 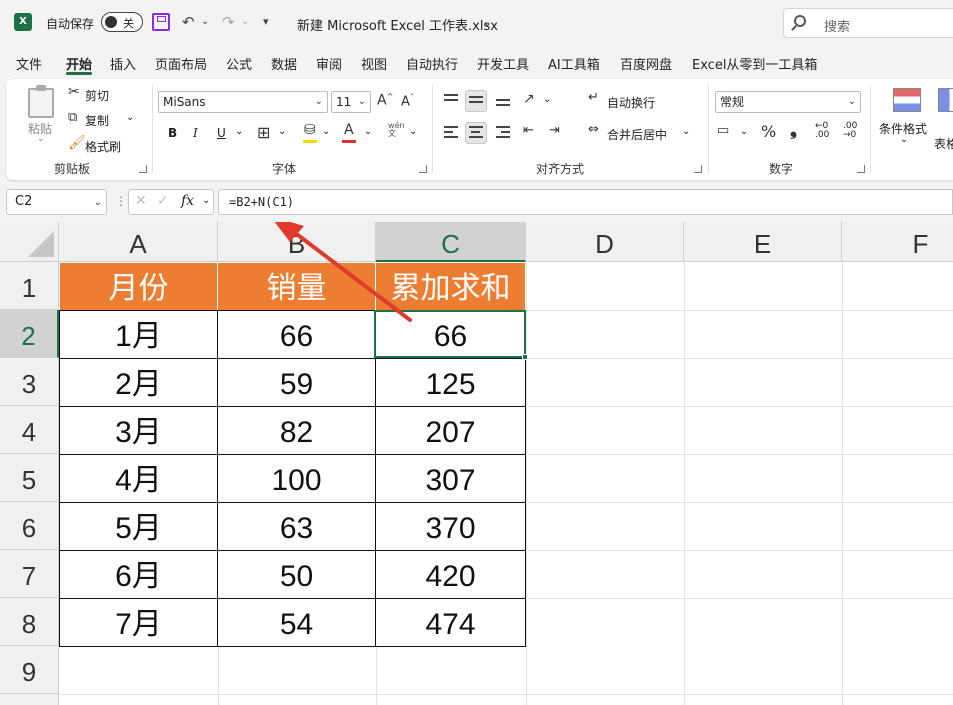 What do you see at coordinates (239, 63) in the screenshot?
I see `tab-formulas: 公式` at bounding box center [239, 63].